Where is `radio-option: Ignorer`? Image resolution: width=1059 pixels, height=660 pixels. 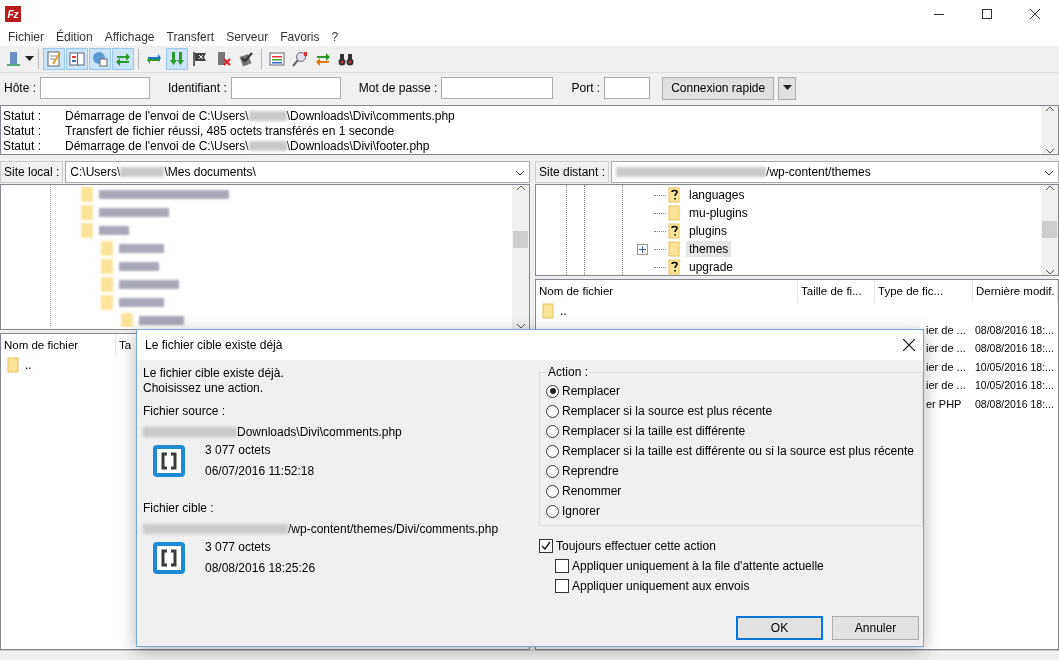 radio-option: Ignorer is located at coordinates (730, 511).